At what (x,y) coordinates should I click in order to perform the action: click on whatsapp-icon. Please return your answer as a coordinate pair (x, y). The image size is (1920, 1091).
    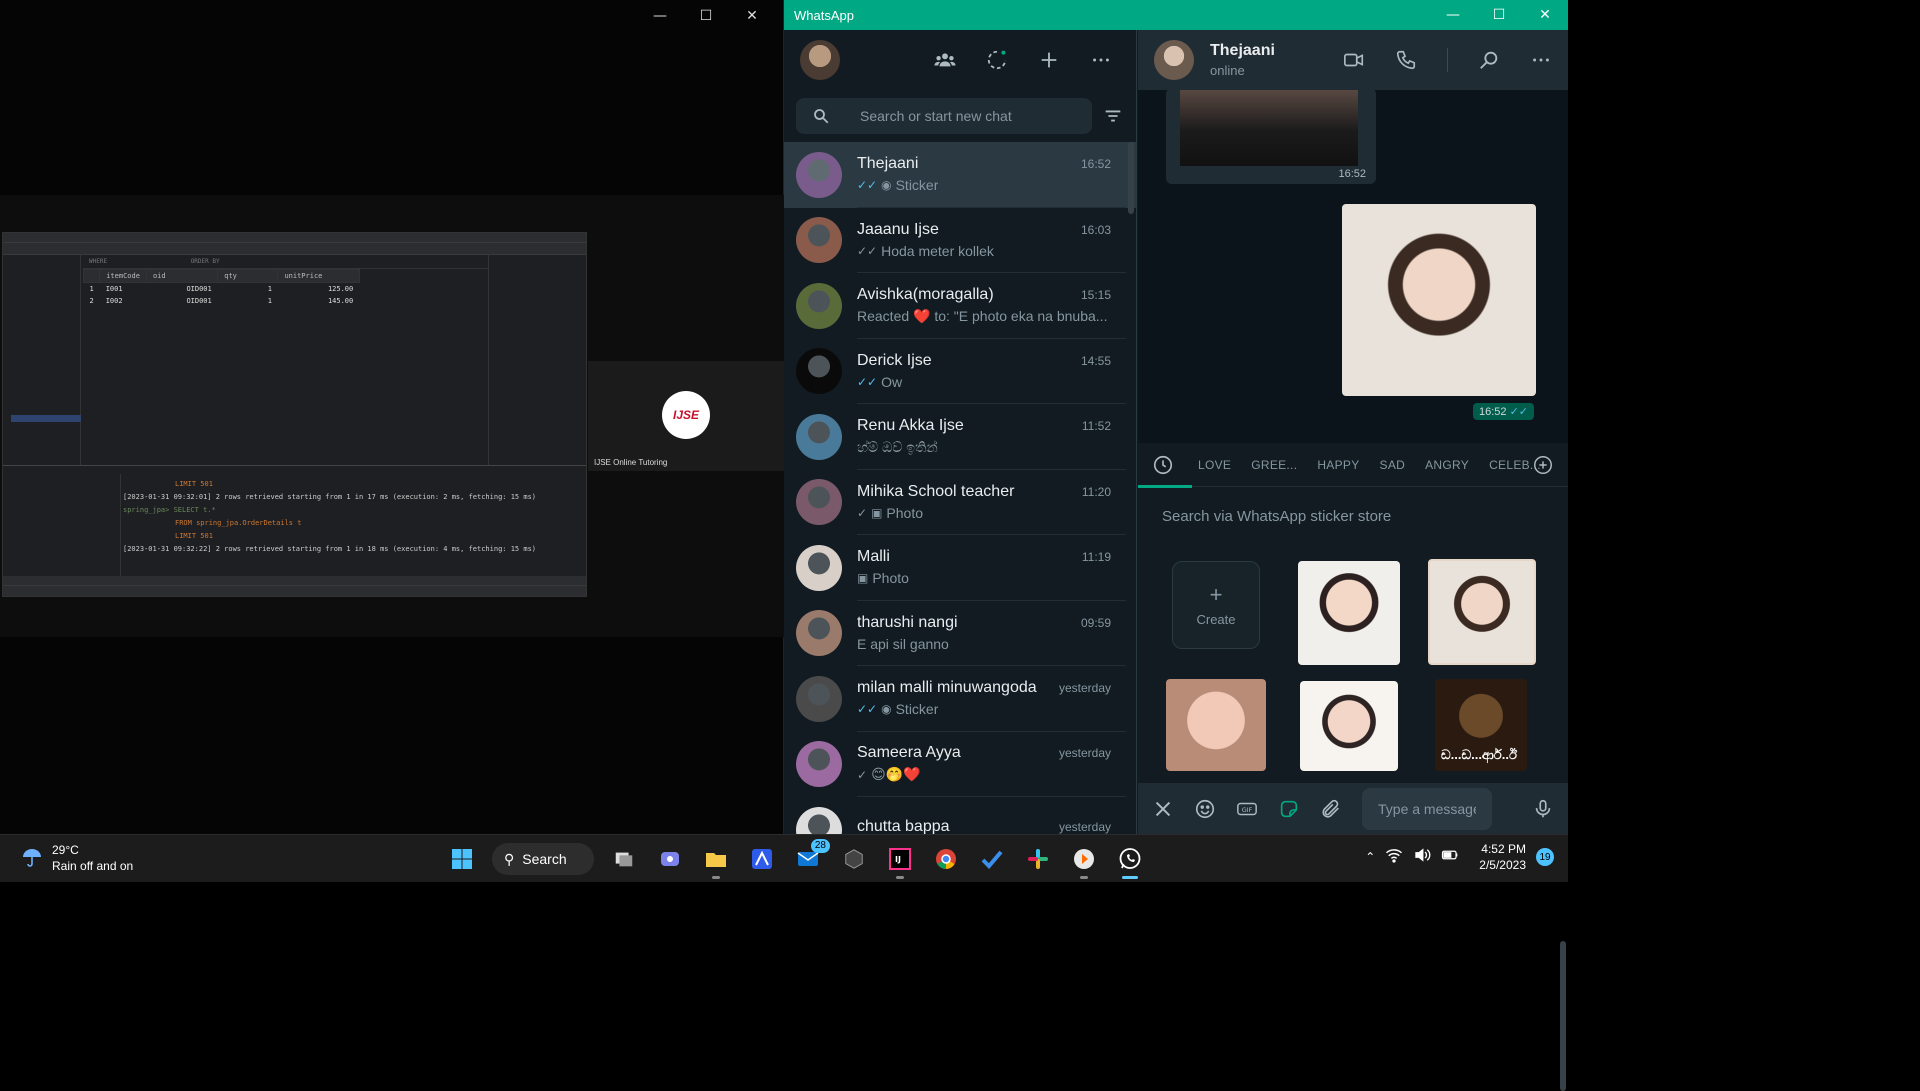
    Looking at the image, I should click on (1130, 861).